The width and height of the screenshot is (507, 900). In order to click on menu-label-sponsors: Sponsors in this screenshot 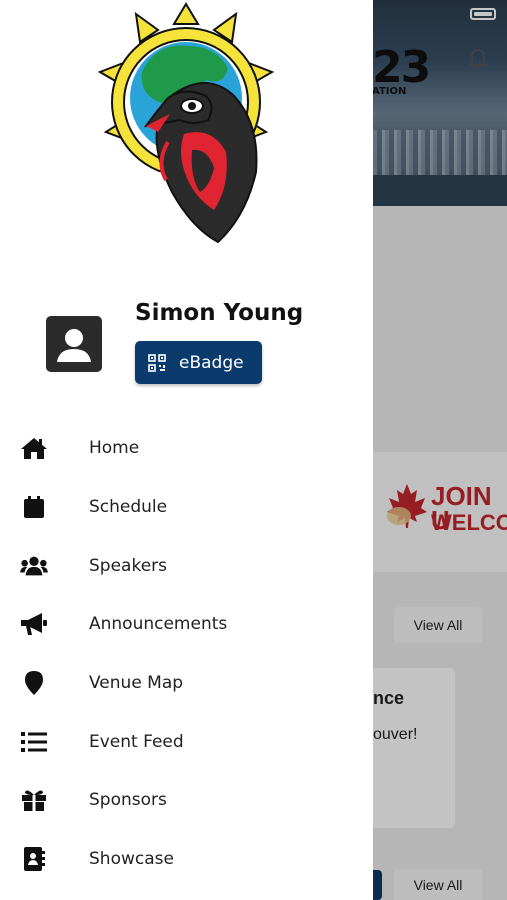, I will do `click(128, 800)`.